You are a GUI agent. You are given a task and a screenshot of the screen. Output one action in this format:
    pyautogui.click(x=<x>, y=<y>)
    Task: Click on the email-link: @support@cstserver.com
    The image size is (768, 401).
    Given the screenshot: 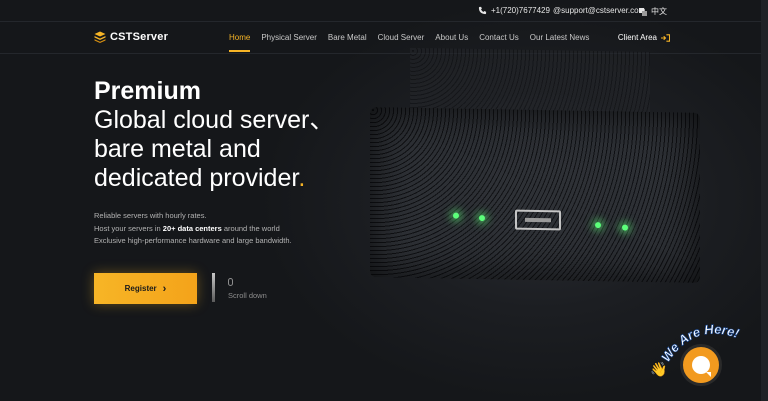 What is the action you would take?
    pyautogui.click(x=599, y=10)
    